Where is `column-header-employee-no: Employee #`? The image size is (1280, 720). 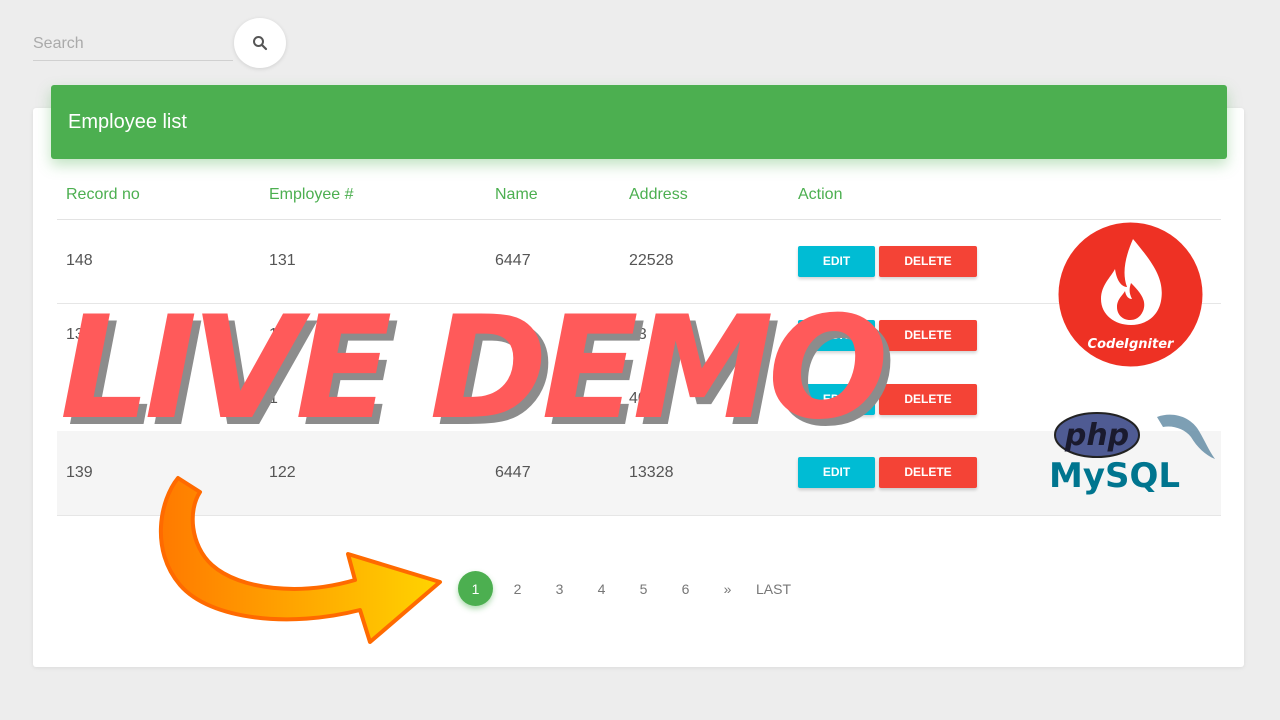 column-header-employee-no: Employee # is located at coordinates (373, 203).